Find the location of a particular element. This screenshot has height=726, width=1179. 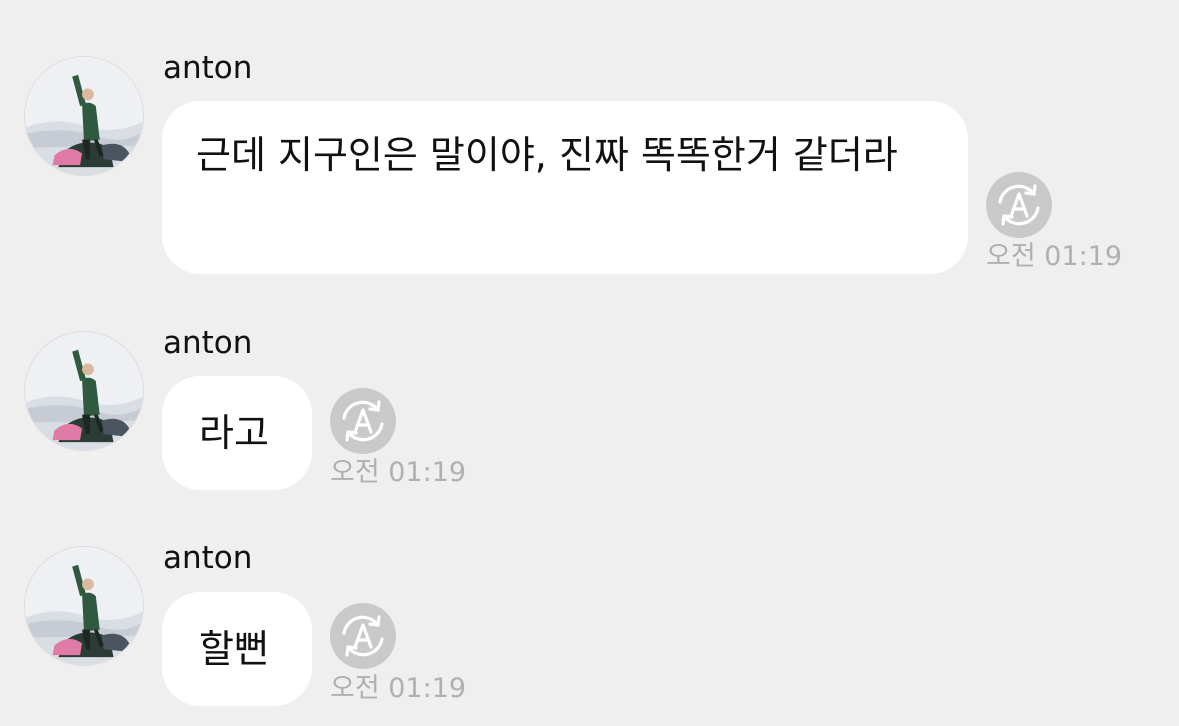

message-bubble: 라고 is located at coordinates (237, 433).